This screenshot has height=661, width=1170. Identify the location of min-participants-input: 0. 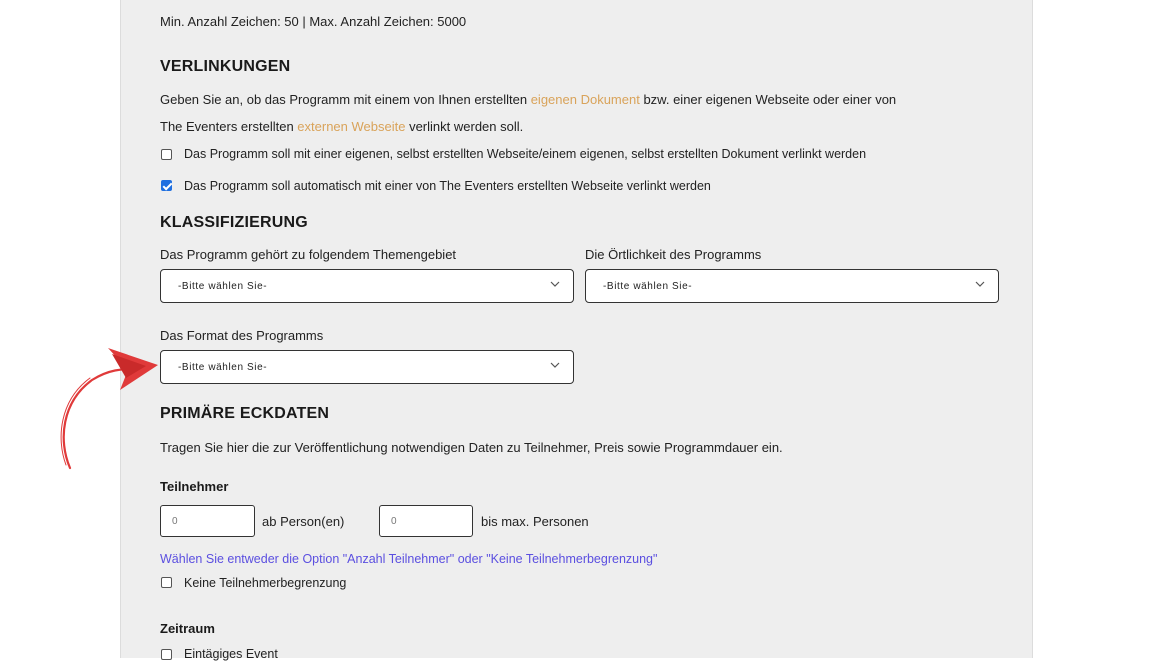
(207, 521).